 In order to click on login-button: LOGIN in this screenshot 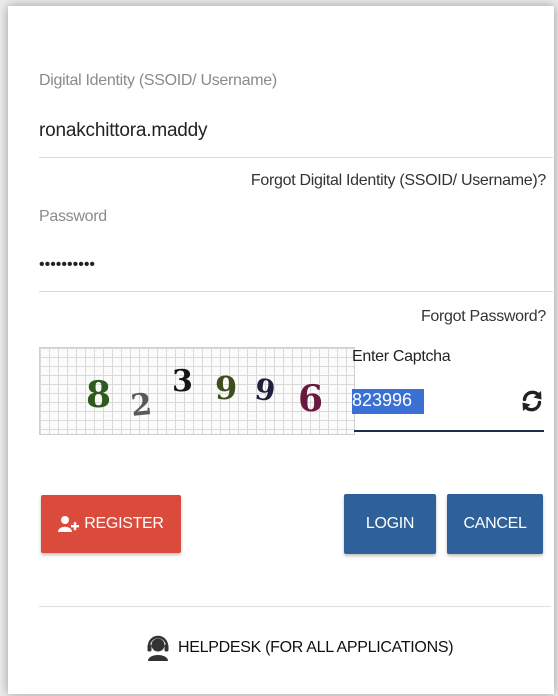, I will do `click(390, 524)`.